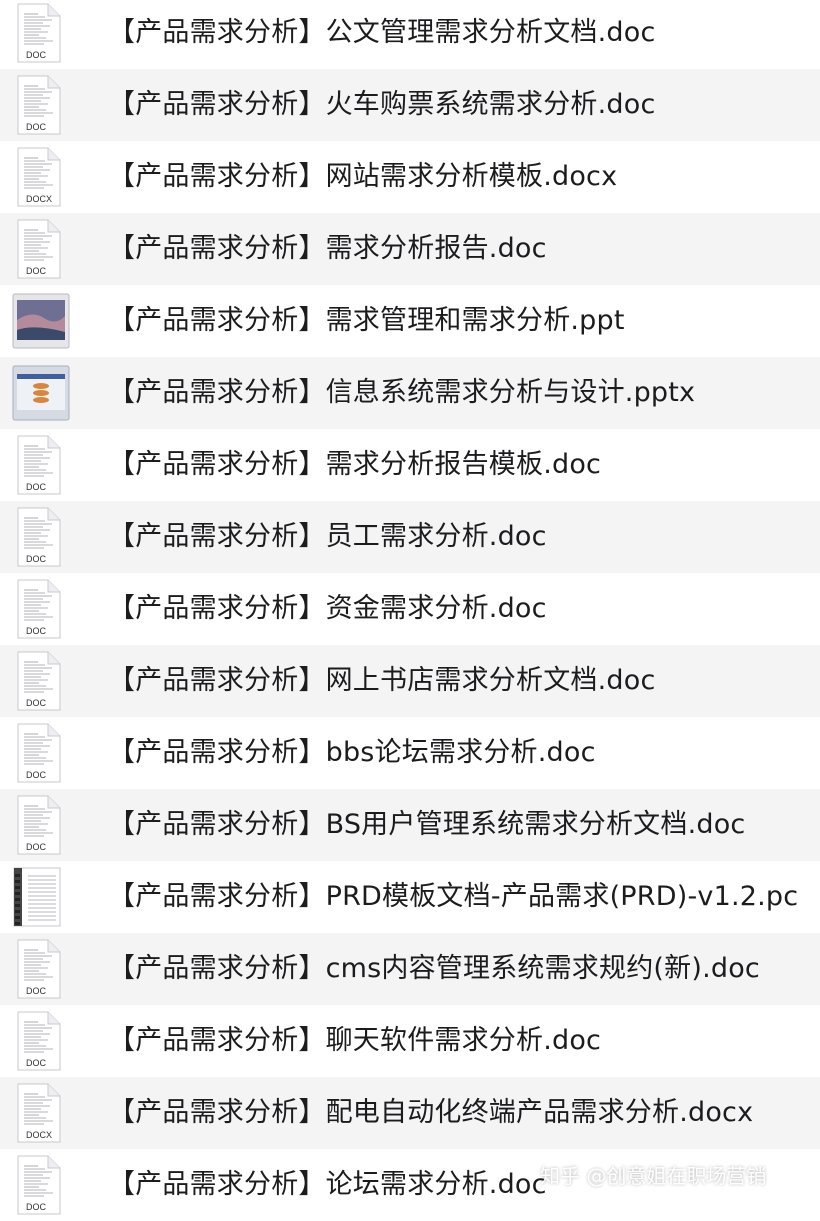 The height and width of the screenshot is (1221, 820). Describe the element at coordinates (327, 1184) in the screenshot. I see `file-name: 【产品需求分析】论坛需求分析.doc` at that location.